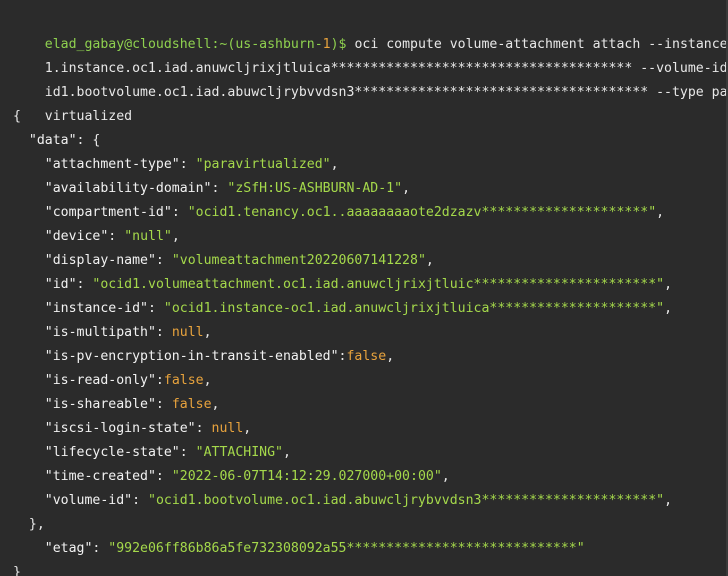  What do you see at coordinates (17, 116) in the screenshot?
I see `json-punctuation: {` at bounding box center [17, 116].